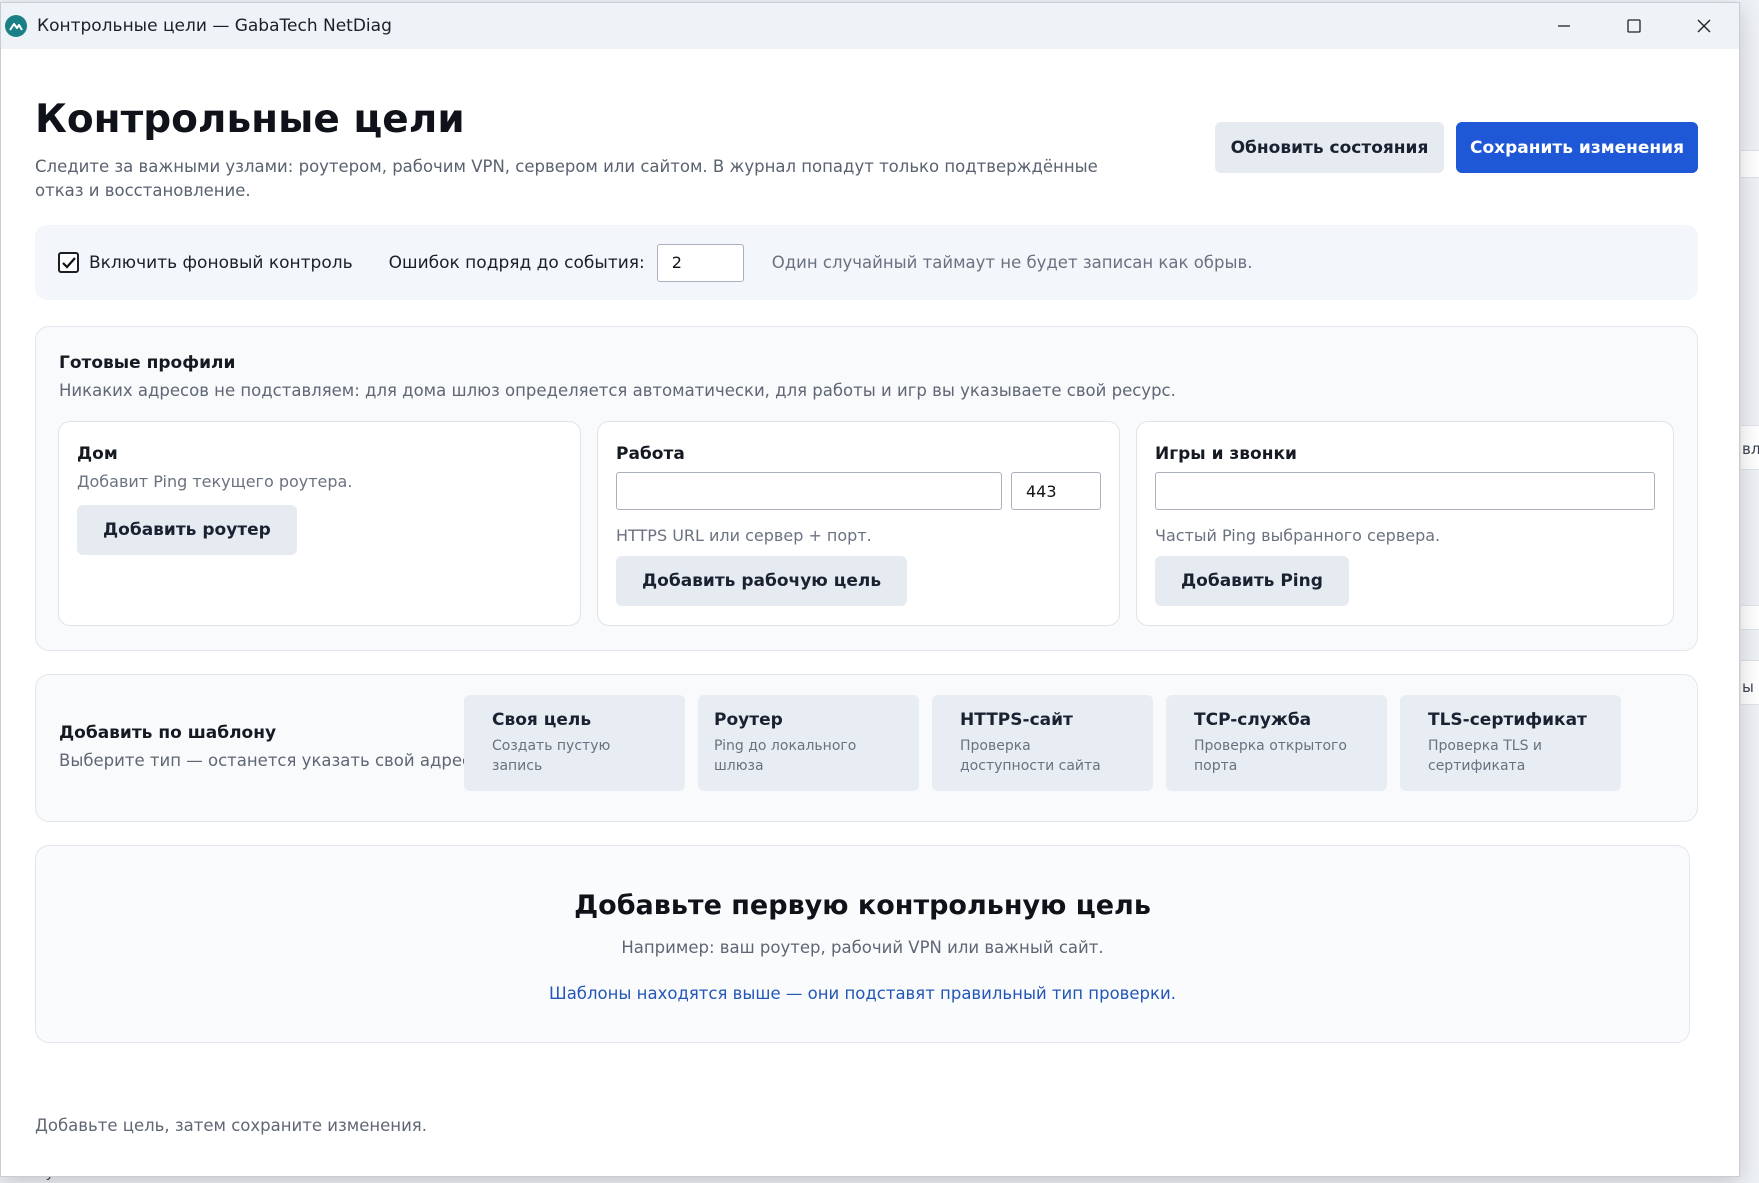 This screenshot has height=1183, width=1759. I want to click on maximize-icon, so click(1634, 26).